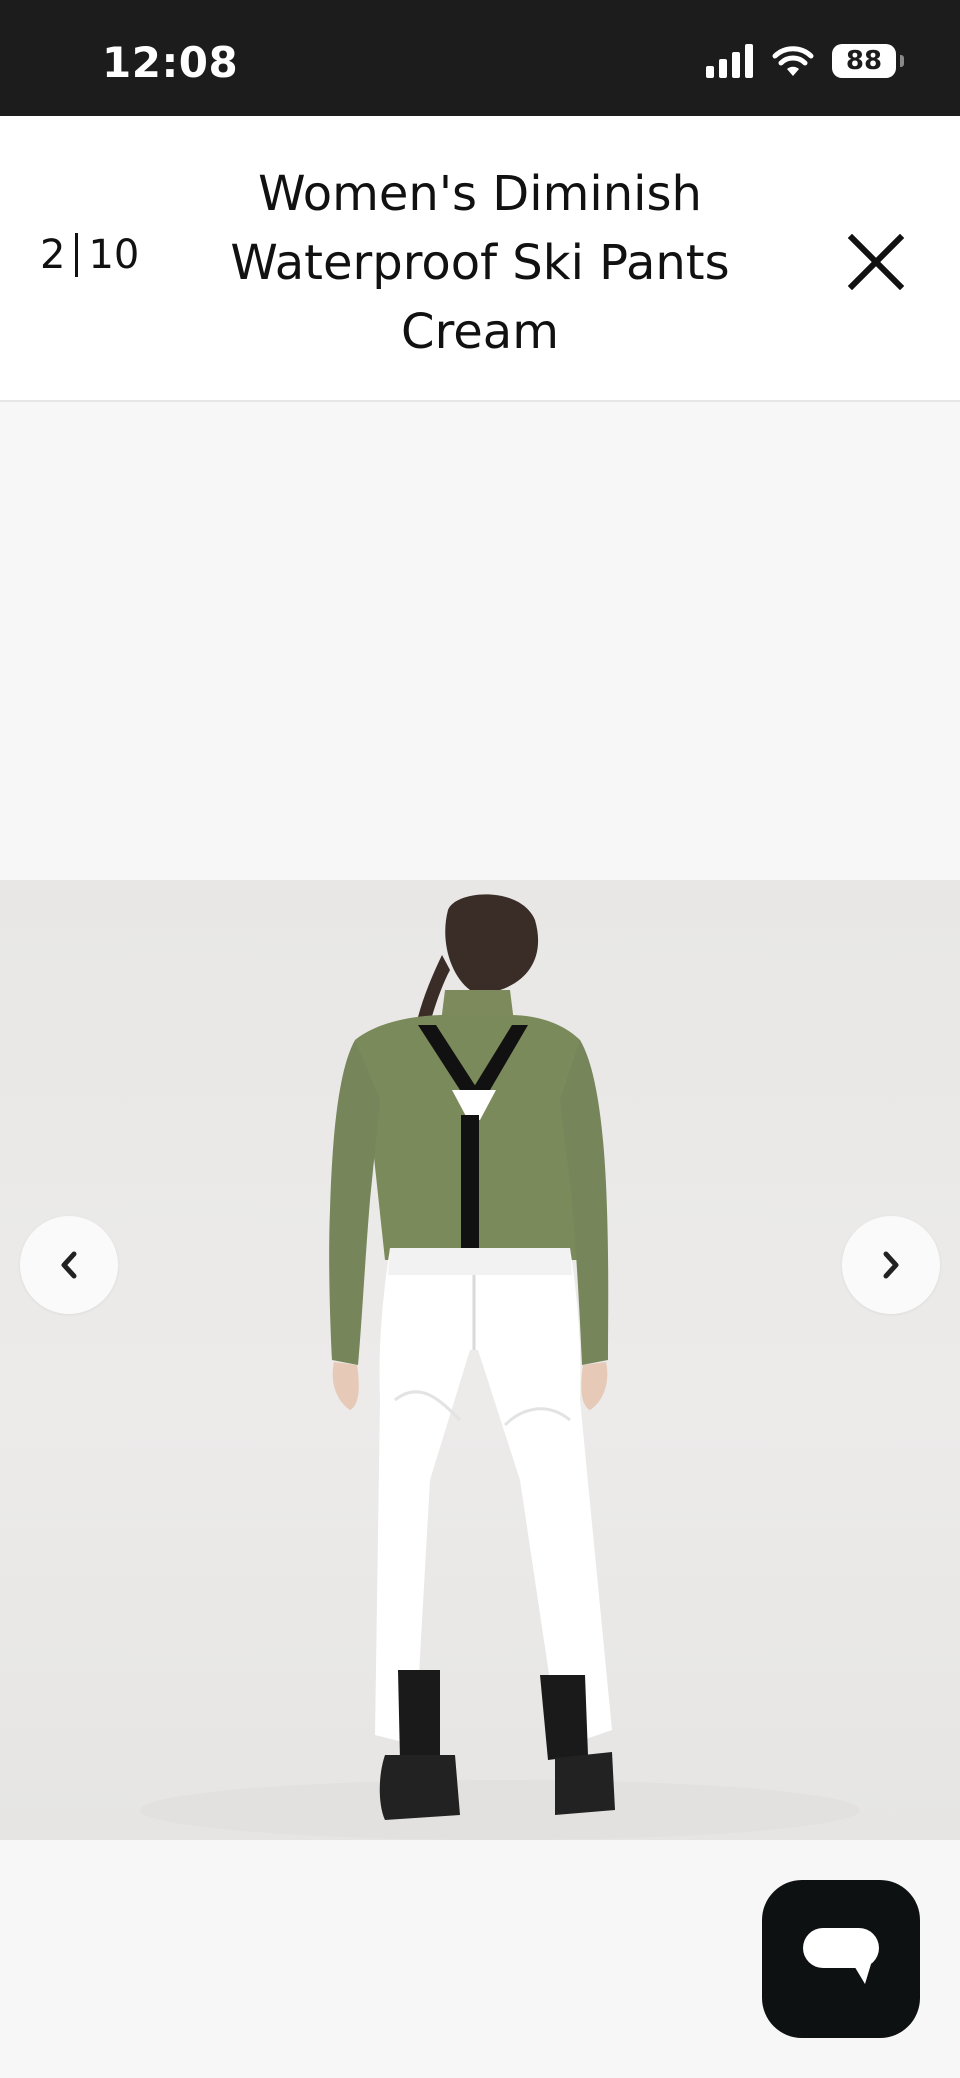  I want to click on next-image-button, so click(891, 1265).